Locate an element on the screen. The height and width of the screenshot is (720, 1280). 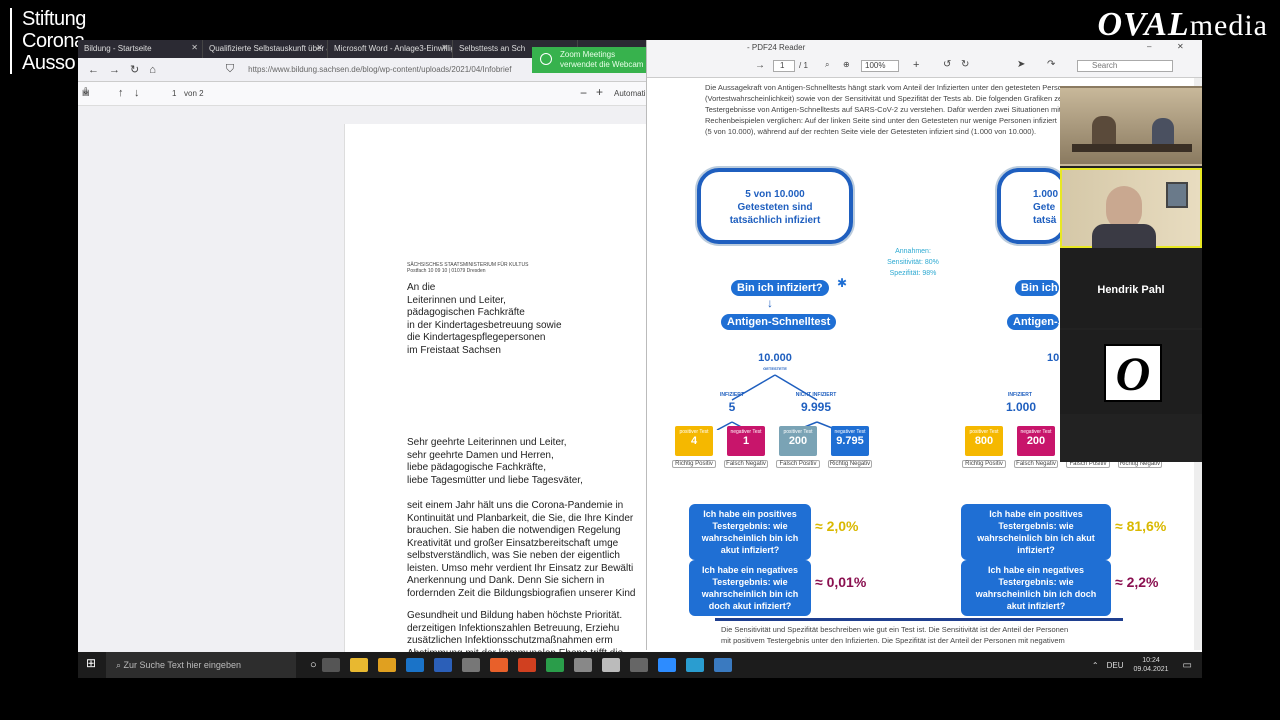
excel-icon is located at coordinates (554, 665).